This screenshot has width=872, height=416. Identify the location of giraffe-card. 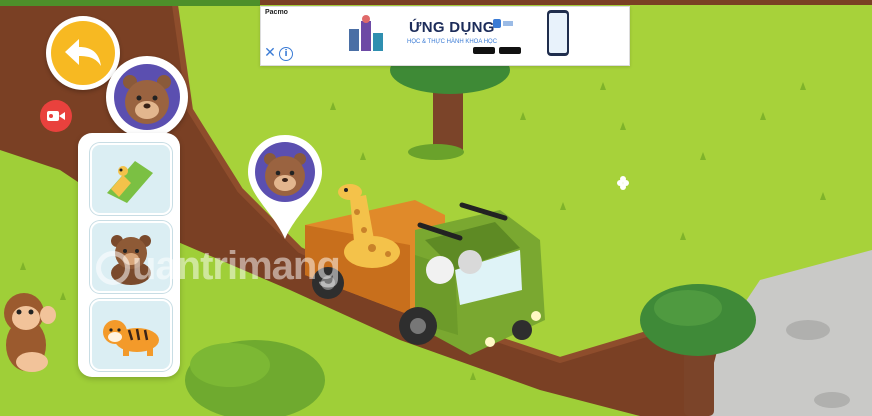
(131, 179).